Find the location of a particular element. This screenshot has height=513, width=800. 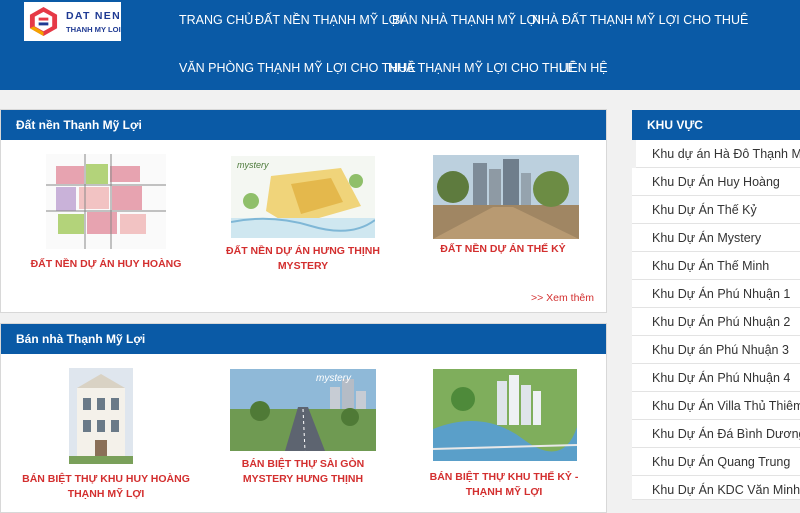

sidebar-item: Khu Dự Án Phú Nhuận 1 is located at coordinates (716, 294).